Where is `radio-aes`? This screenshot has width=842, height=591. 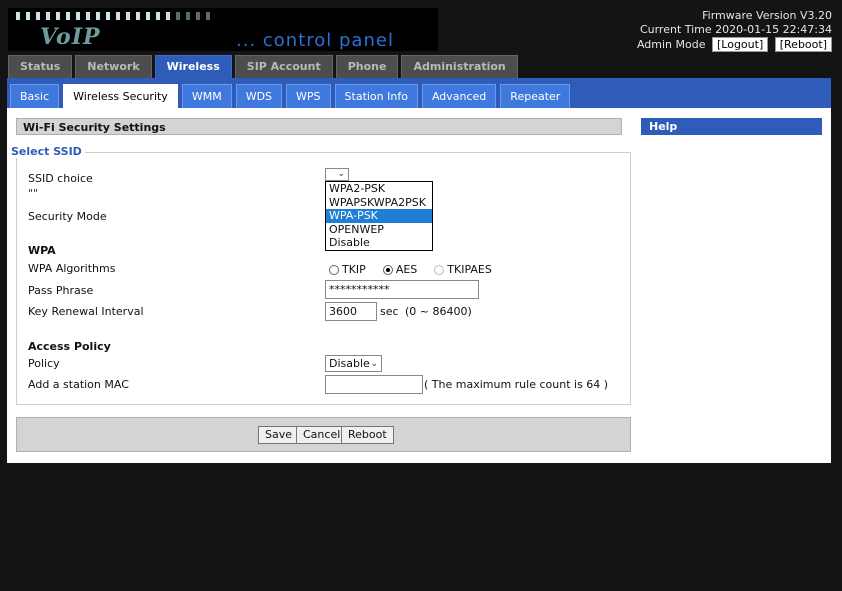
radio-aes is located at coordinates (387, 270).